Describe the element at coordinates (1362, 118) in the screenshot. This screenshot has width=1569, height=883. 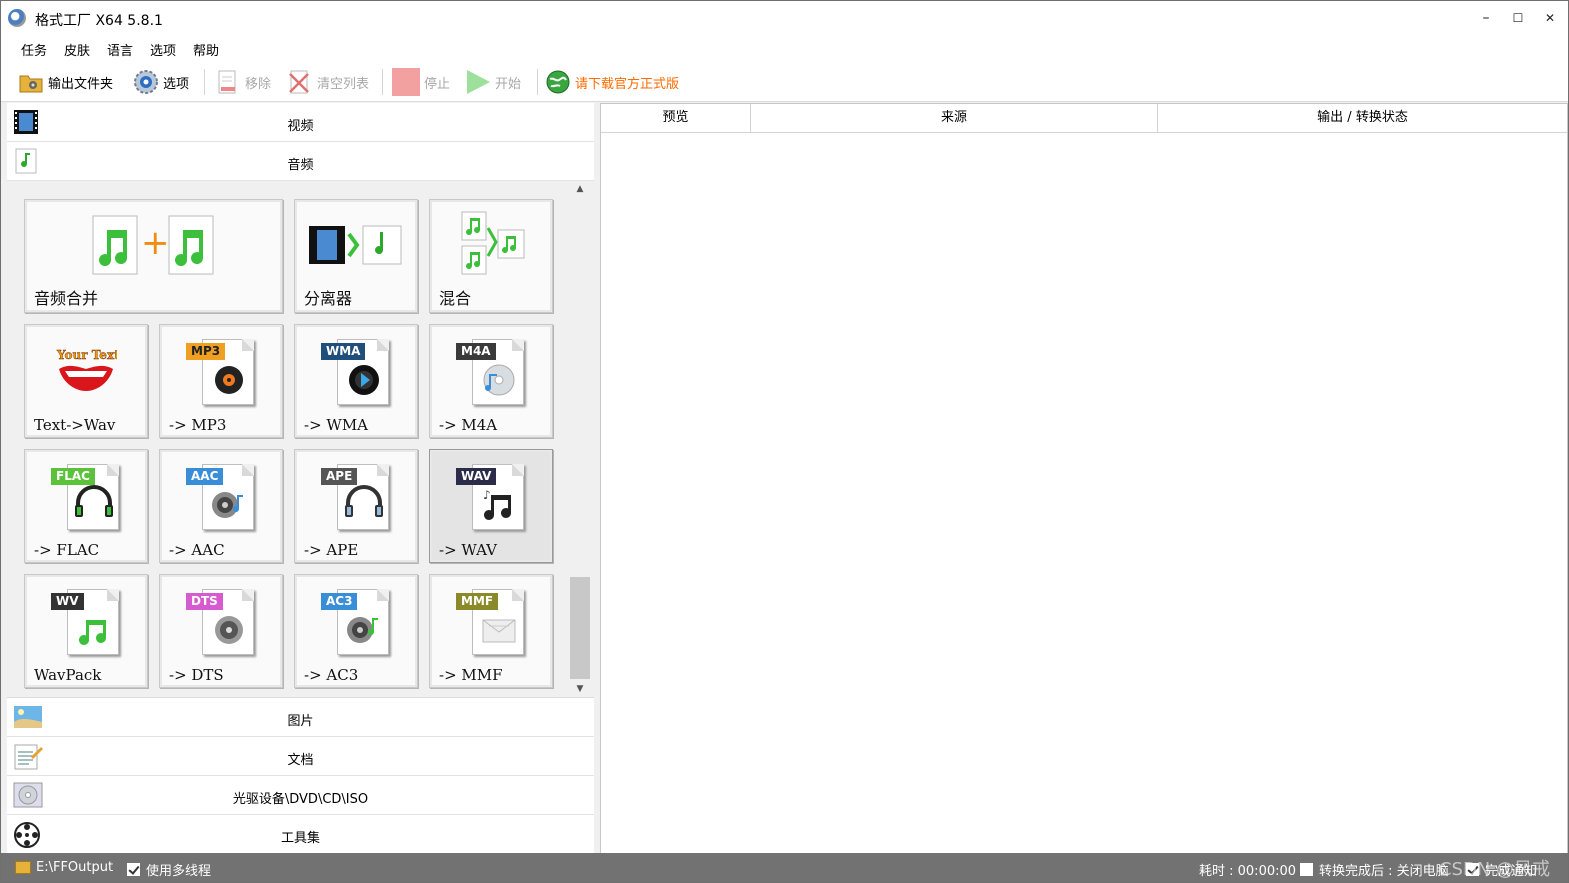
I see `column-output-status: 输出 / 转换状态` at that location.